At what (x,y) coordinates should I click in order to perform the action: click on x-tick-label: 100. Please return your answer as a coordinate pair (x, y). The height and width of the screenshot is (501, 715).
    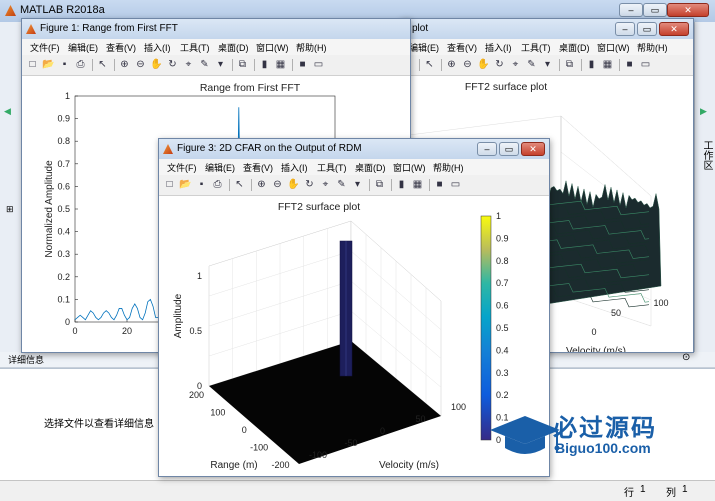
    Looking at the image, I should click on (660, 303).